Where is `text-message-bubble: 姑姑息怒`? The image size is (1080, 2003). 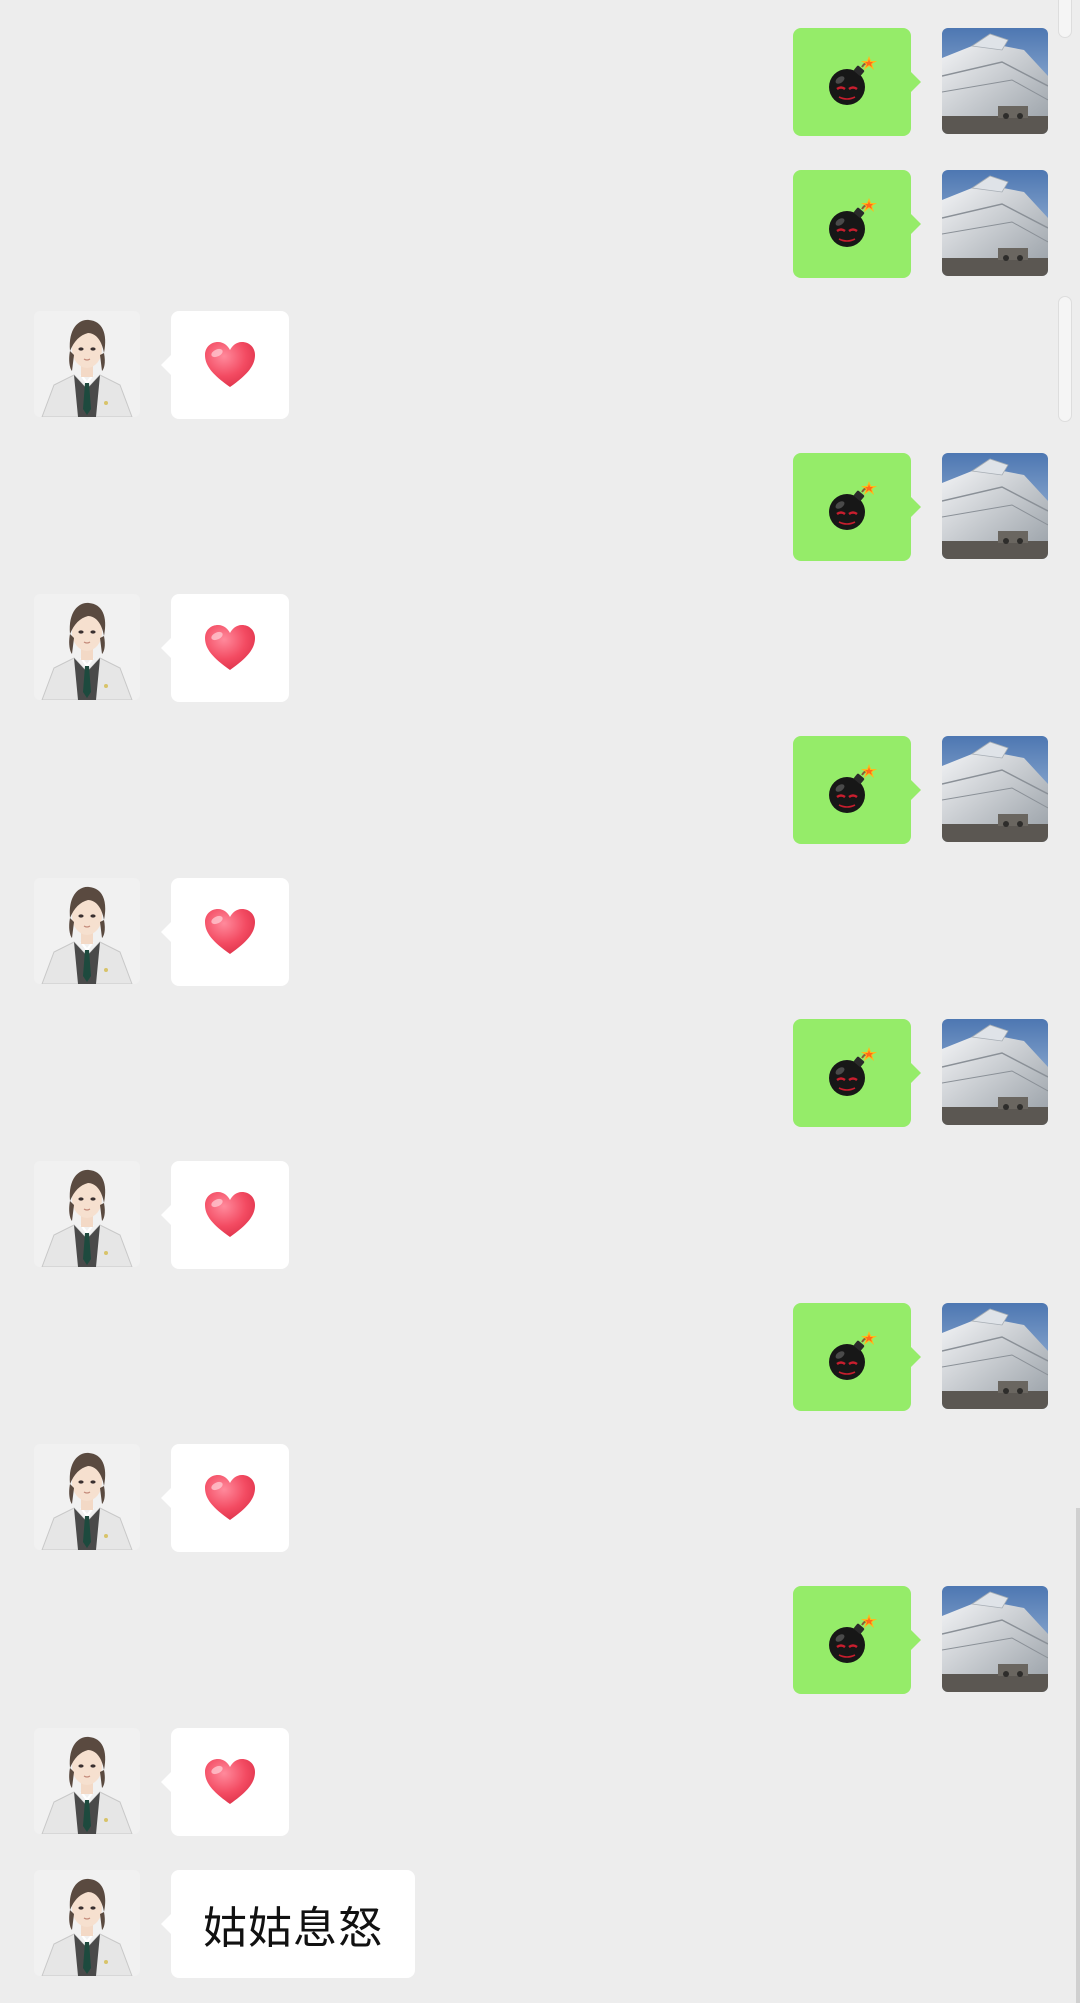
text-message-bubble: 姑姑息怒 is located at coordinates (288, 1924).